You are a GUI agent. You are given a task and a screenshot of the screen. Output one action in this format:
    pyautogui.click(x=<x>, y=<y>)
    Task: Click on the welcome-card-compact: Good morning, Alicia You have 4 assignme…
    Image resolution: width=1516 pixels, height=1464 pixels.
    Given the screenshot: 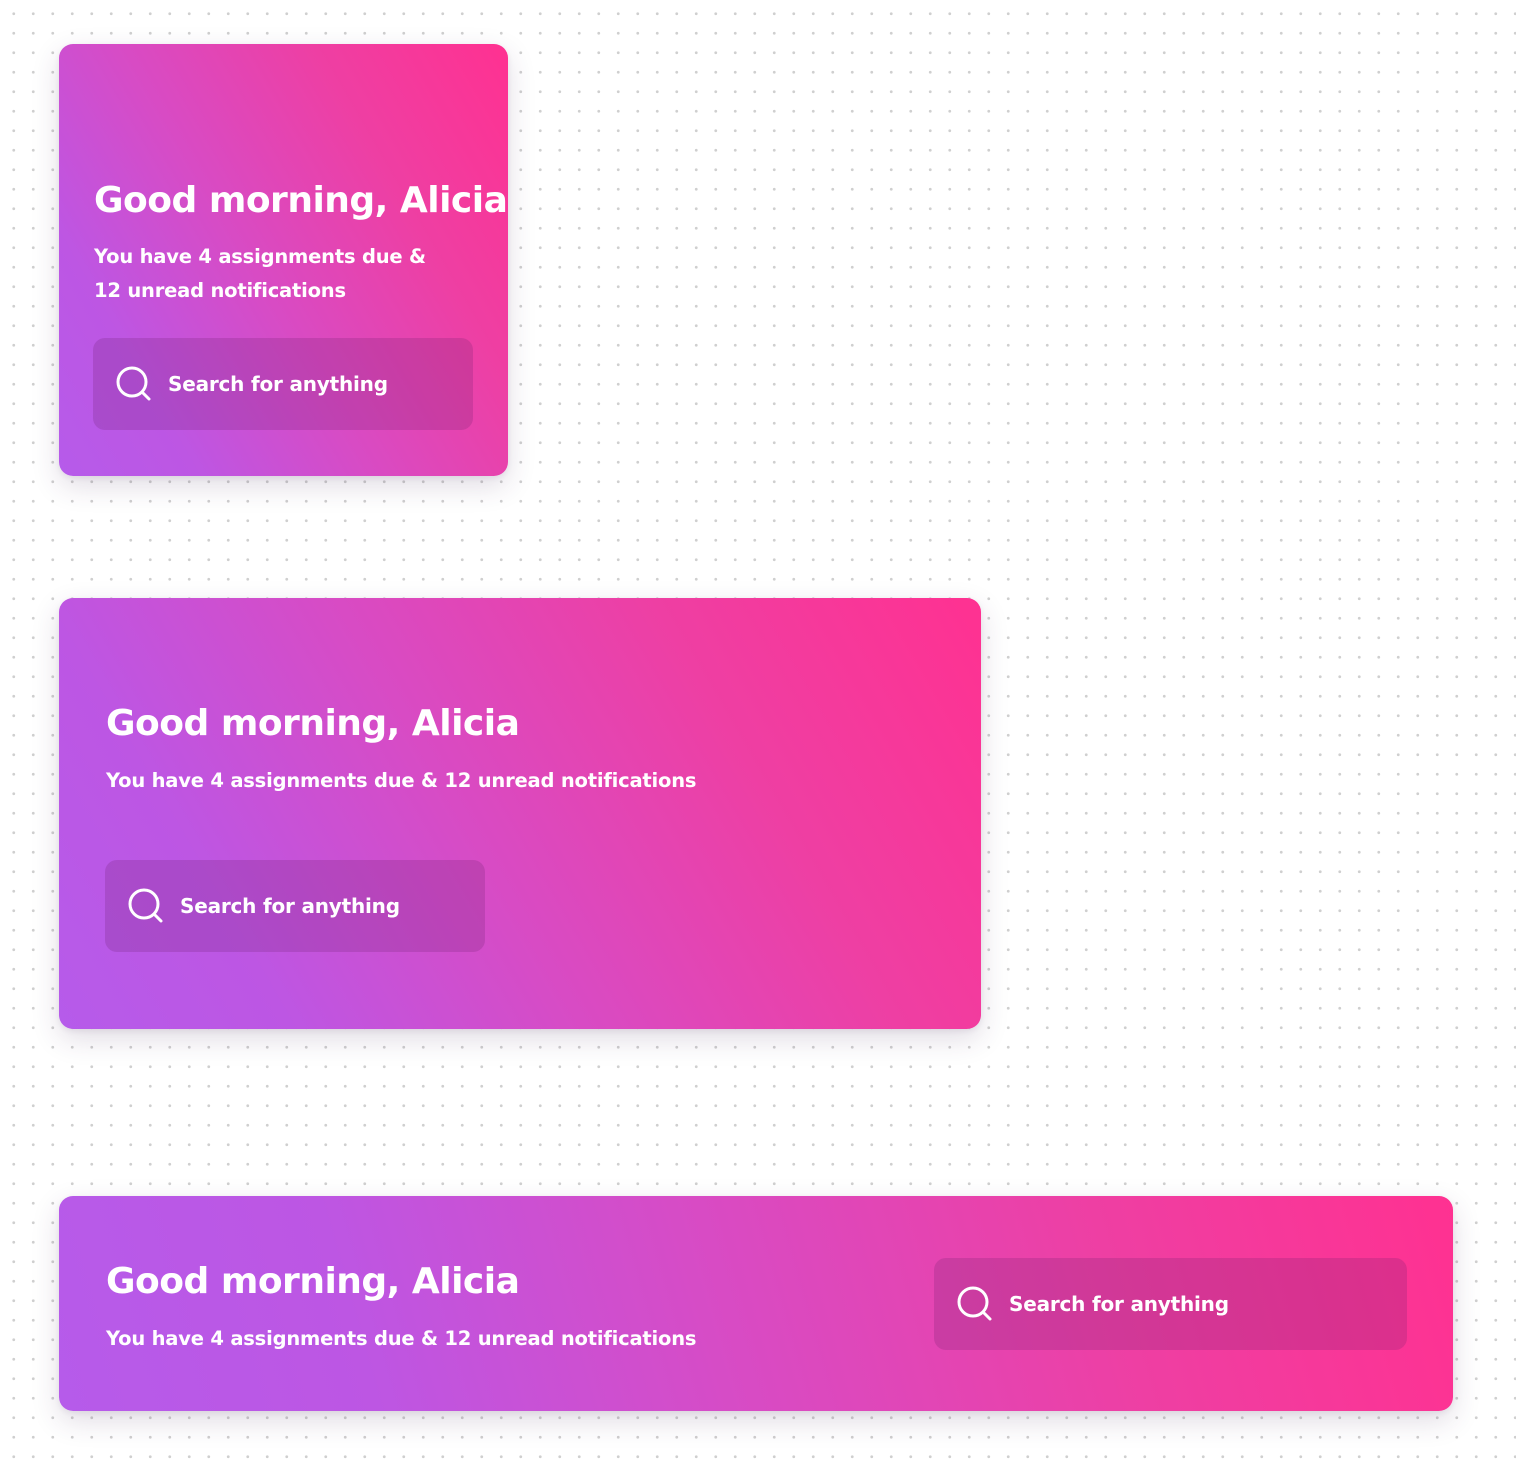 What is the action you would take?
    pyautogui.click(x=283, y=260)
    